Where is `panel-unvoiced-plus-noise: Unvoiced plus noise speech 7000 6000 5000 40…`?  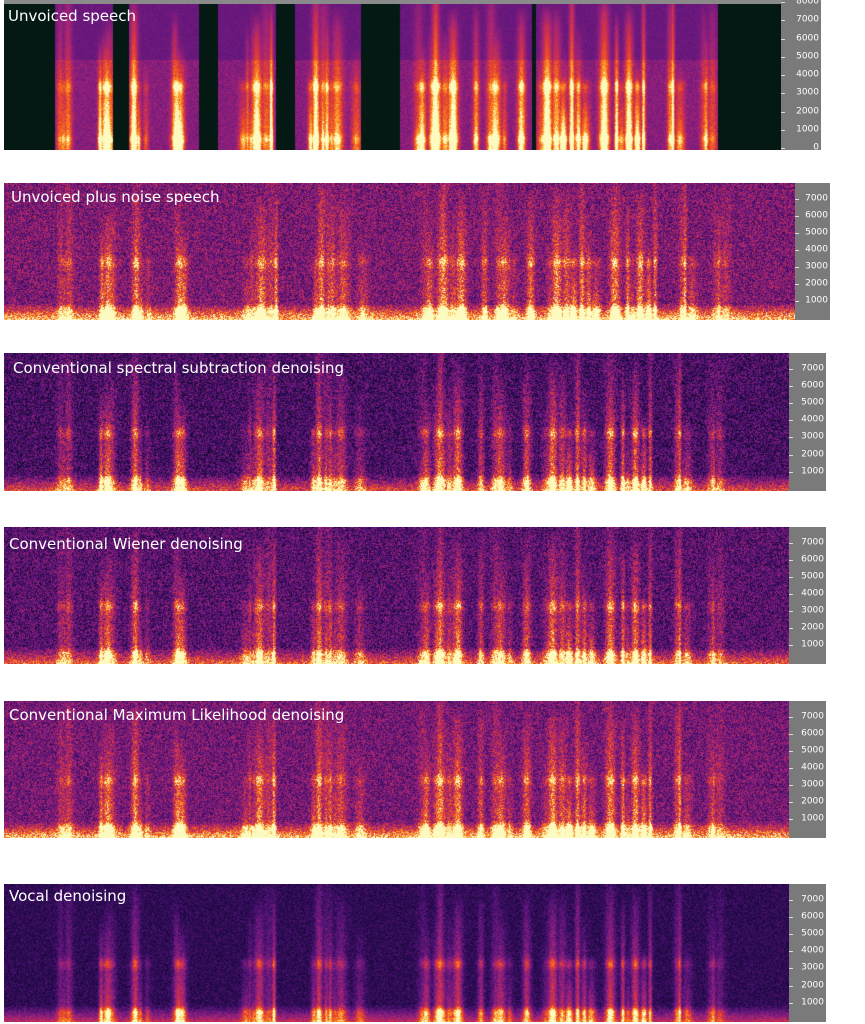
panel-unvoiced-plus-noise: Unvoiced plus noise speech 7000 6000 5000 40… is located at coordinates (417, 251).